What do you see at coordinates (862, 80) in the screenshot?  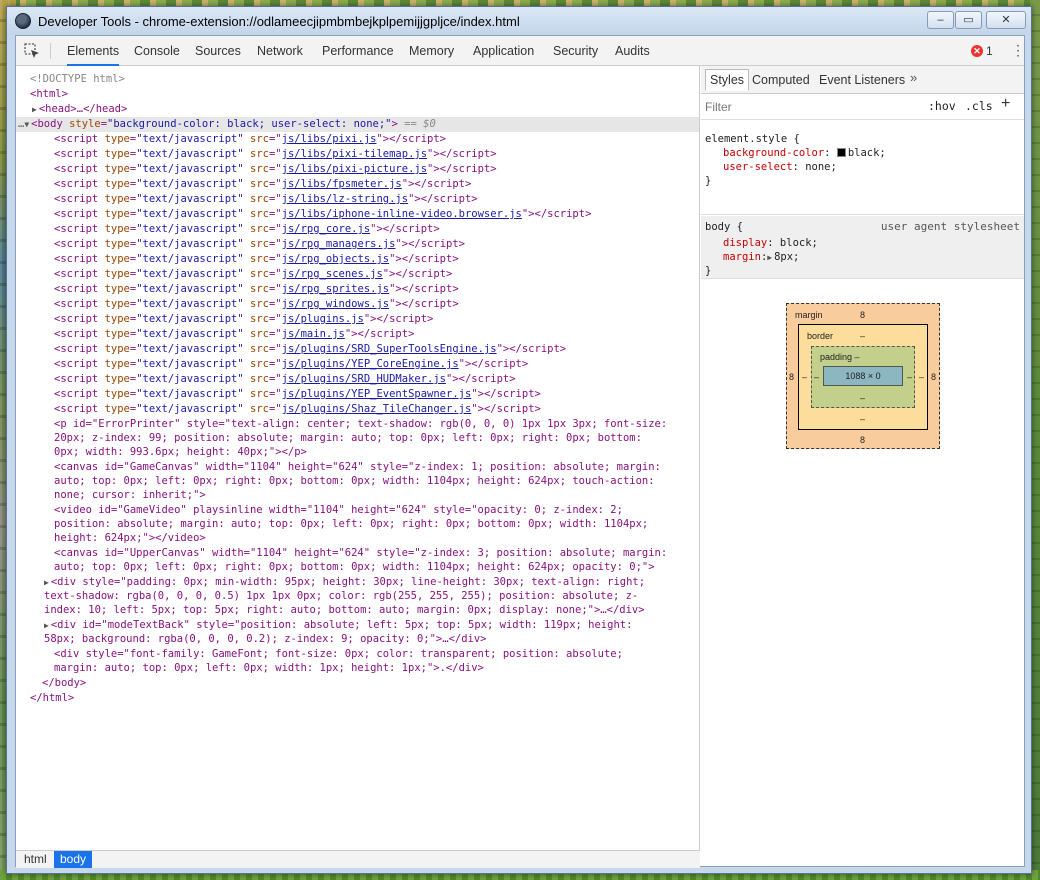 I see `tab-event-listeners: Event Listeners` at bounding box center [862, 80].